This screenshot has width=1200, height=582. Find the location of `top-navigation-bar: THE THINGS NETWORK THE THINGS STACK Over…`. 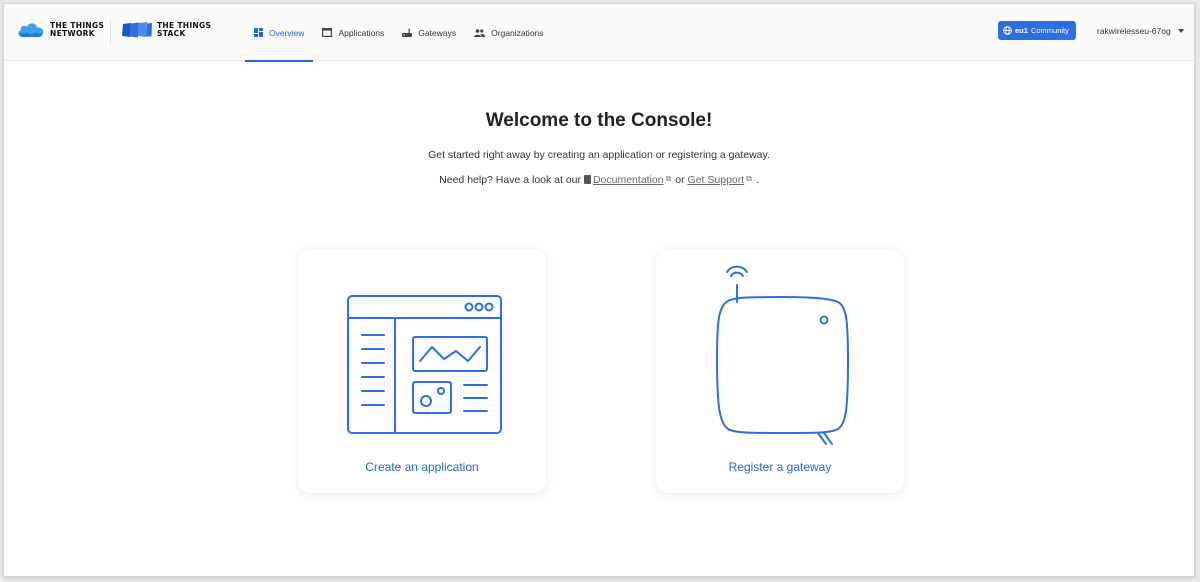

top-navigation-bar: THE THINGS NETWORK THE THINGS STACK Over… is located at coordinates (599, 33).